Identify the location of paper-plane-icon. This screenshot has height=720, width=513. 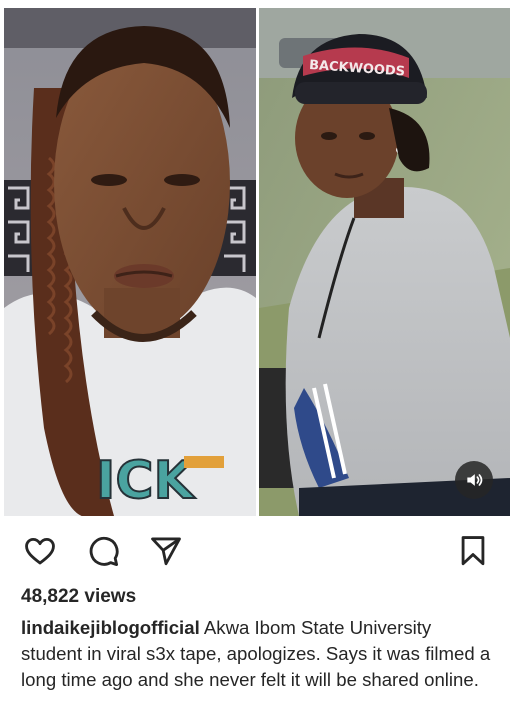
(166, 551).